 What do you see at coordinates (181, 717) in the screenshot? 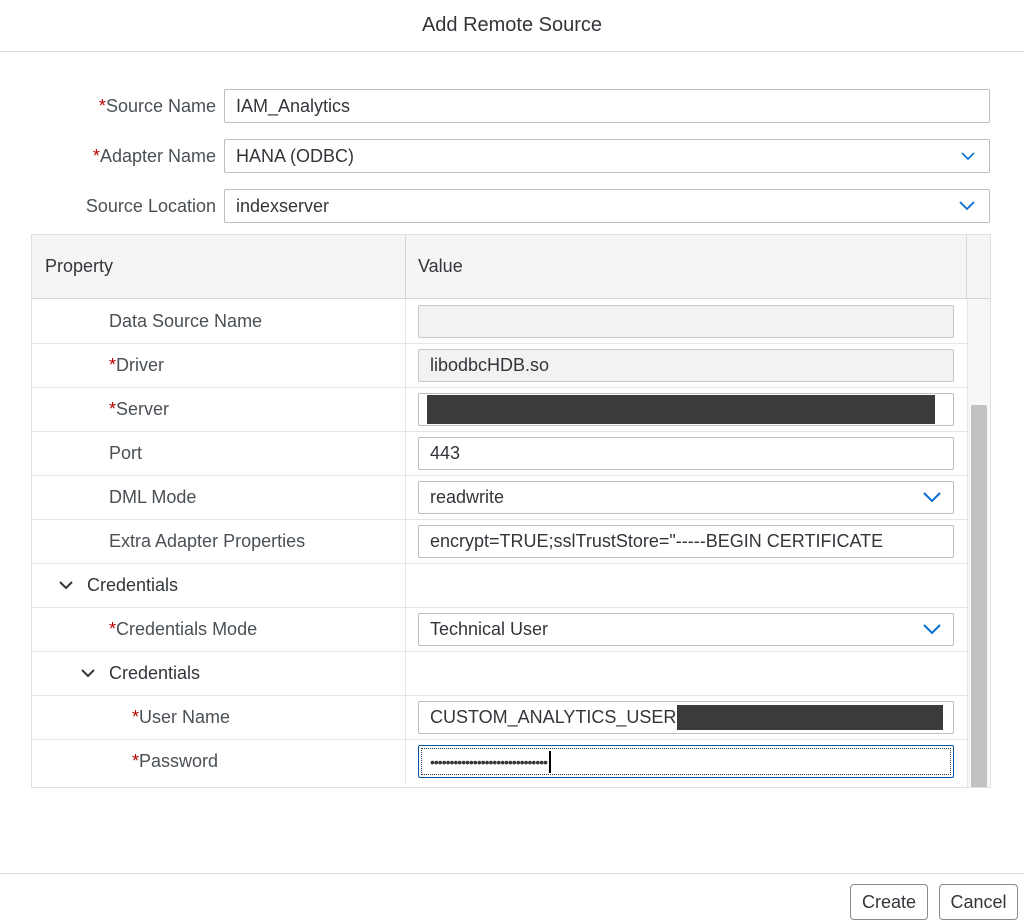
I see `property-label: *User Name` at bounding box center [181, 717].